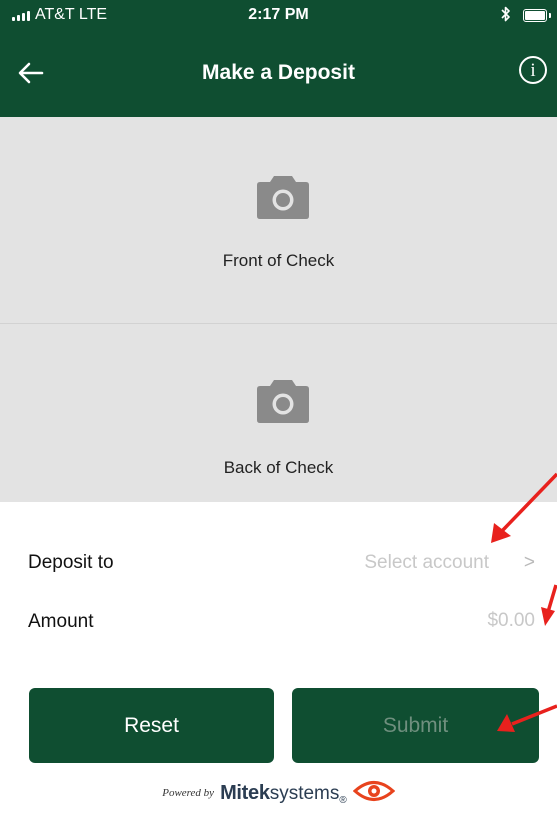  Describe the element at coordinates (304, 793) in the screenshot. I see `brand-name-light: systems` at that location.